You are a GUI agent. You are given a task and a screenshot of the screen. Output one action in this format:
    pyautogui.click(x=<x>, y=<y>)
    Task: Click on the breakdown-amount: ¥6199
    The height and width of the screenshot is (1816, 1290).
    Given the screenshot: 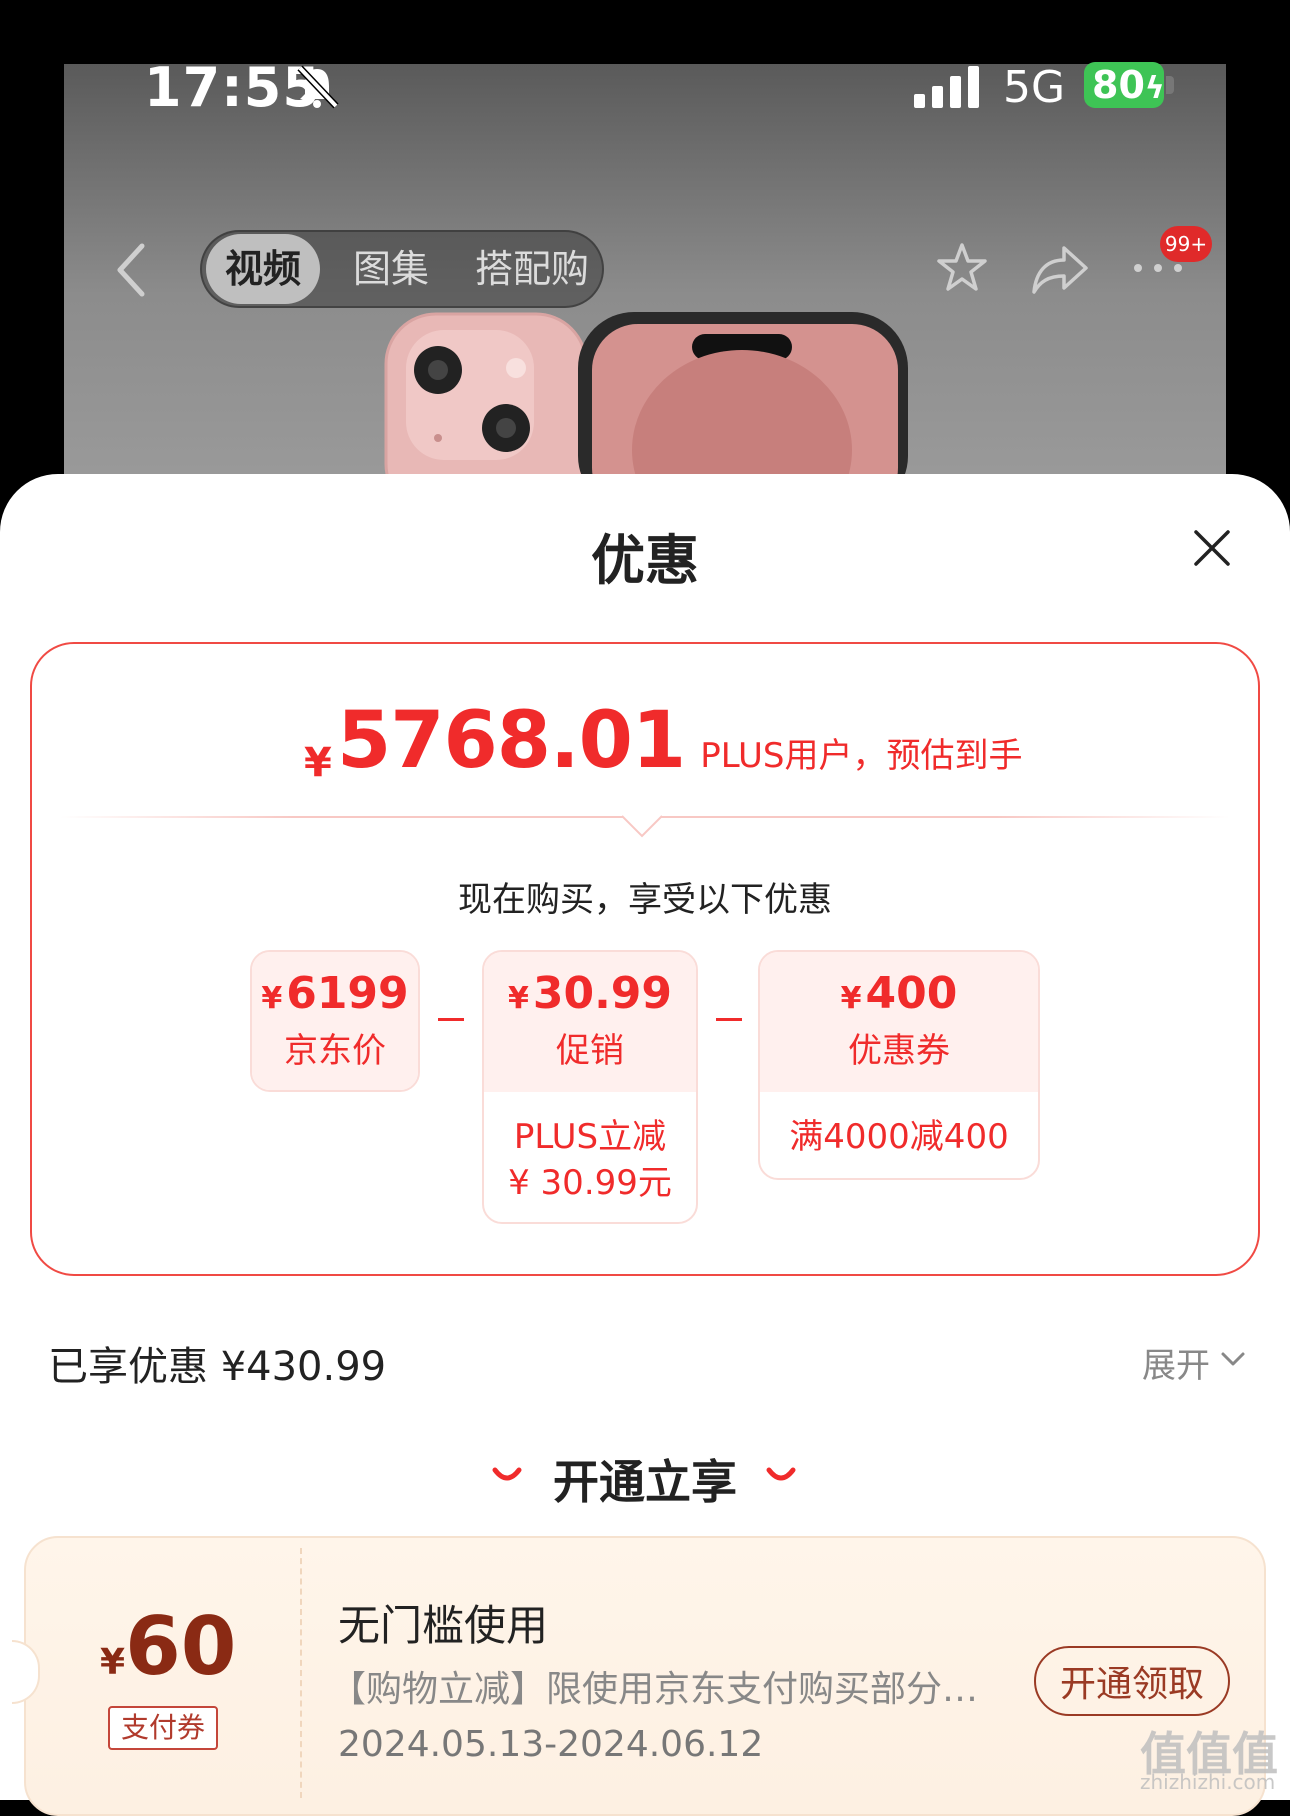 What is the action you would take?
    pyautogui.click(x=335, y=985)
    